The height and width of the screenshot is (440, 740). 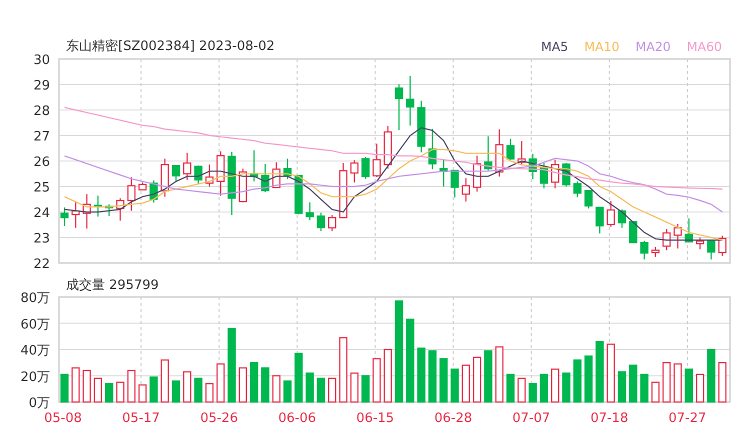 What do you see at coordinates (297, 418) in the screenshot?
I see `date-label: 06-06` at bounding box center [297, 418].